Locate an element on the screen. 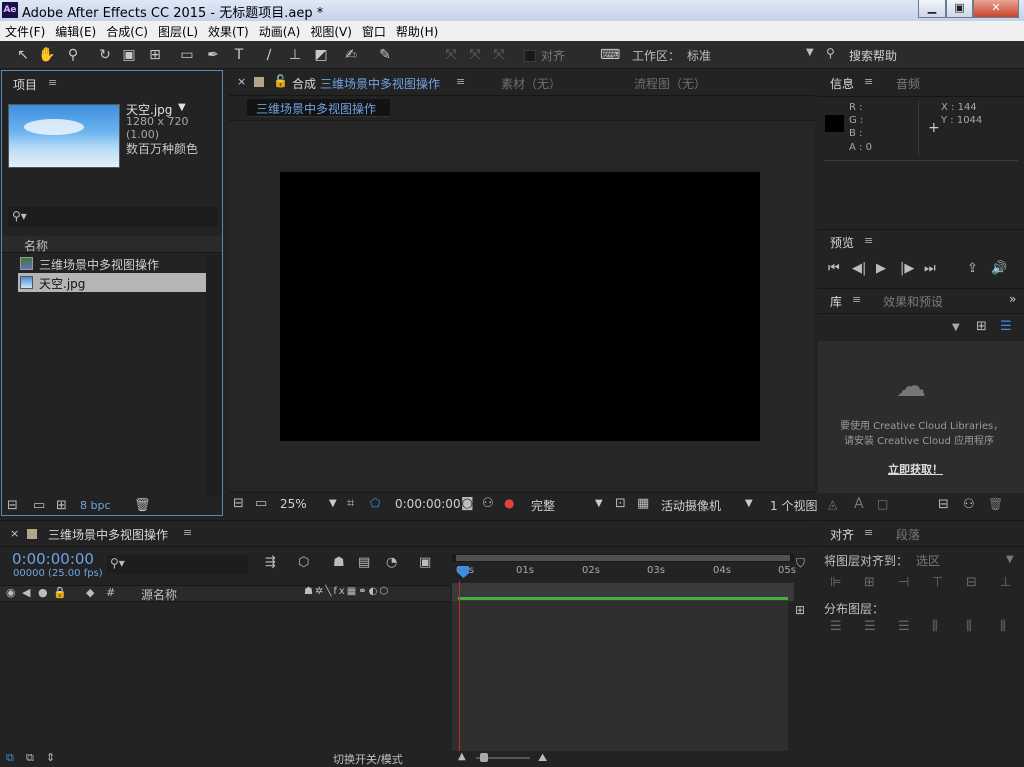  bit-depth-button: 8 bpc is located at coordinates (95, 505).